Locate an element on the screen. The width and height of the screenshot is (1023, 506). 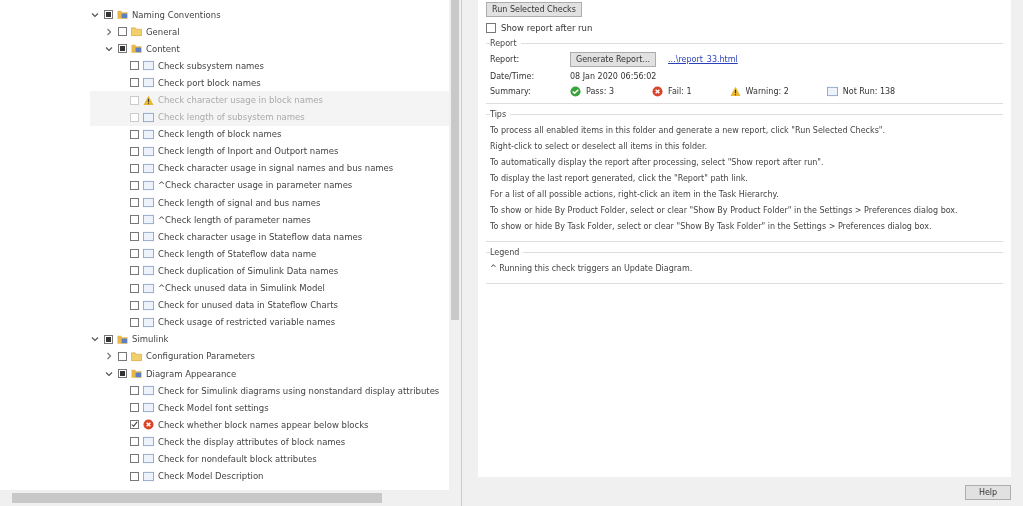
tree-item: Check Model font settings is located at coordinates (213, 407).